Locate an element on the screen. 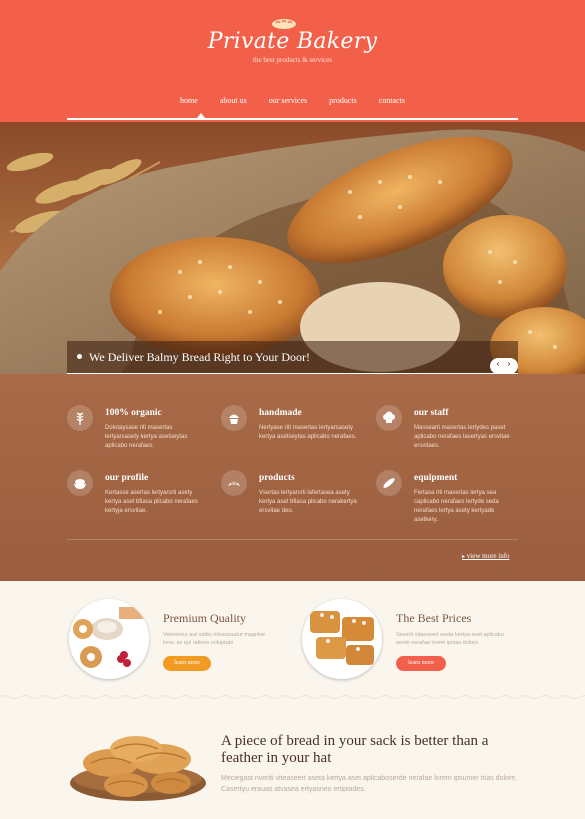 The height and width of the screenshot is (819, 585). pastries-image is located at coordinates (138, 768).